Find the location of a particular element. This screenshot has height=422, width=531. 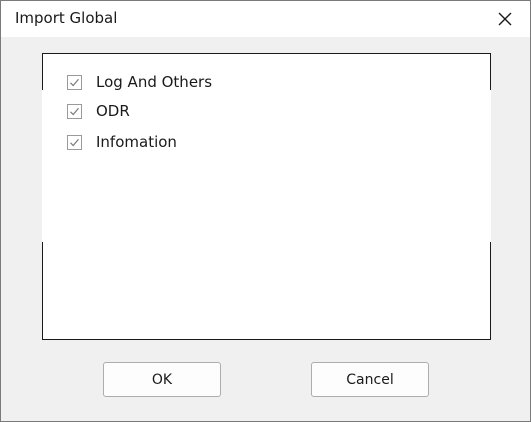

option-label: Log And Others is located at coordinates (154, 82).